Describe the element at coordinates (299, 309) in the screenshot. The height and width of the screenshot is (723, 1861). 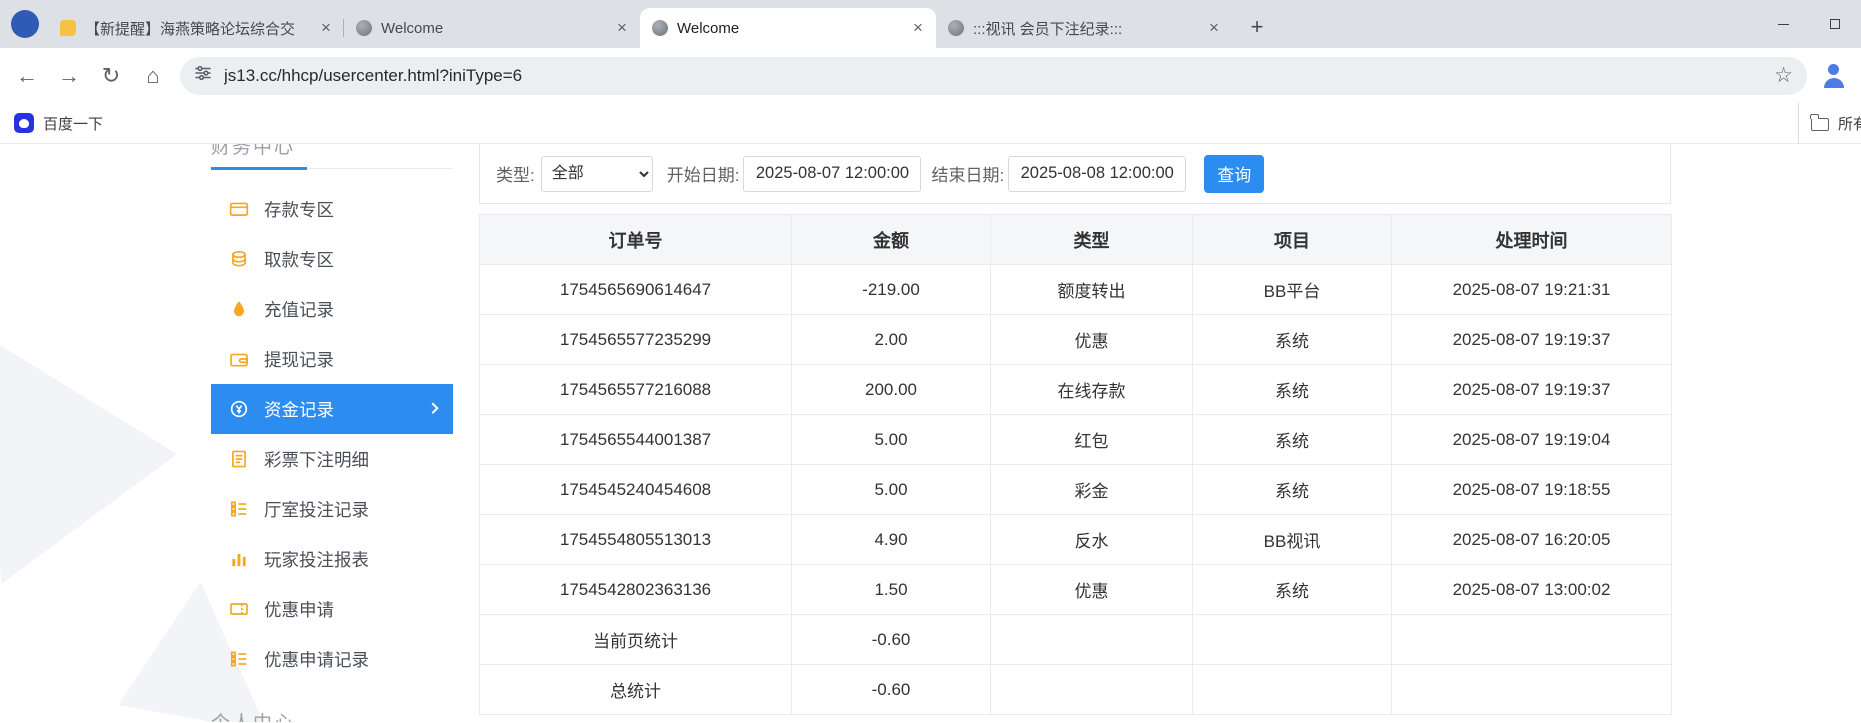
I see `sidebar-item-label: 充值记录` at that location.